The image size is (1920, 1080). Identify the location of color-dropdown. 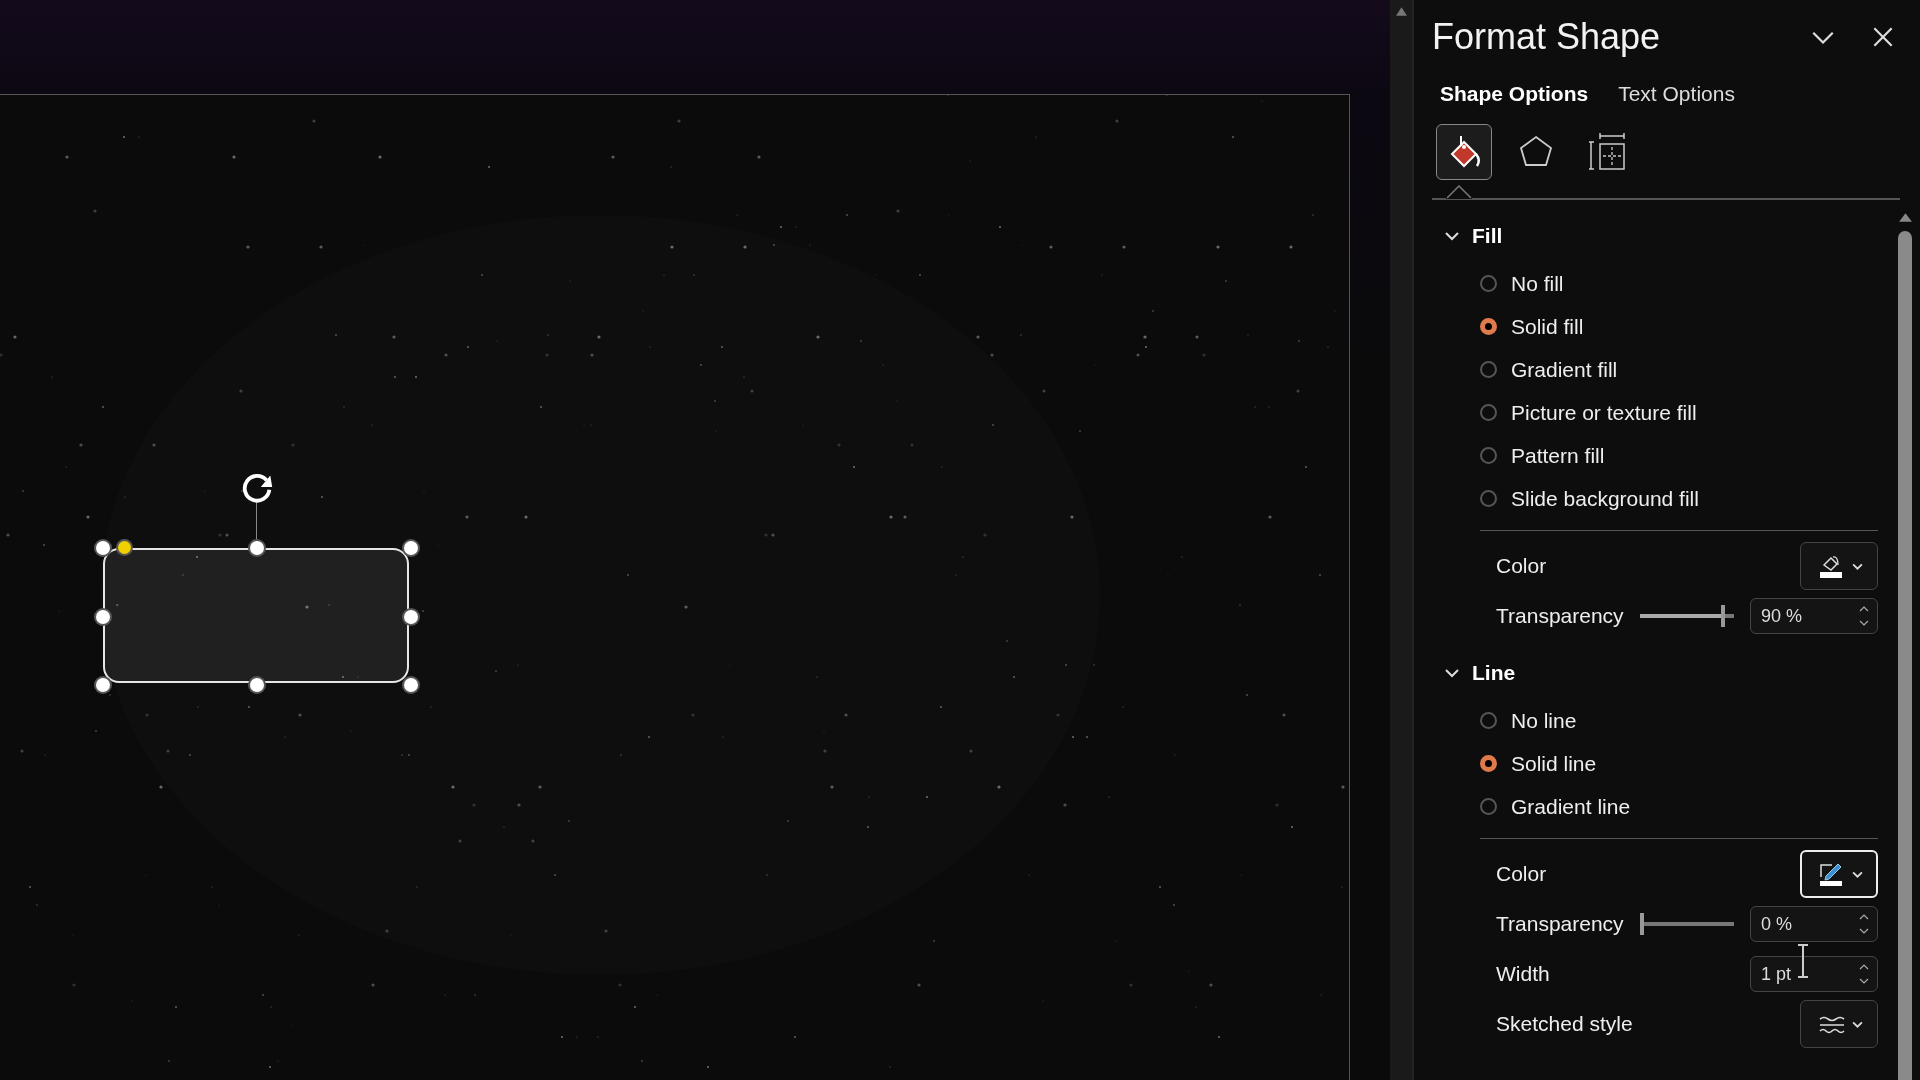
(1839, 566).